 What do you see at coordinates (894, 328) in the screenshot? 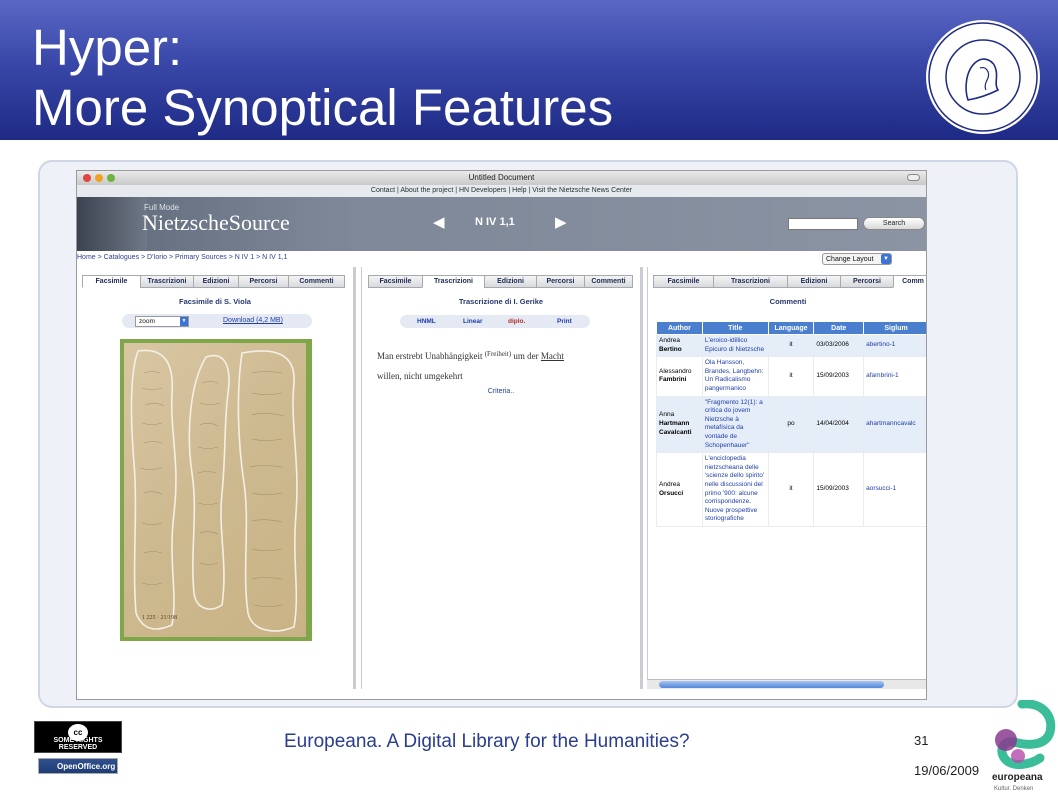
I see `column-header-siglum: Siglum` at bounding box center [894, 328].